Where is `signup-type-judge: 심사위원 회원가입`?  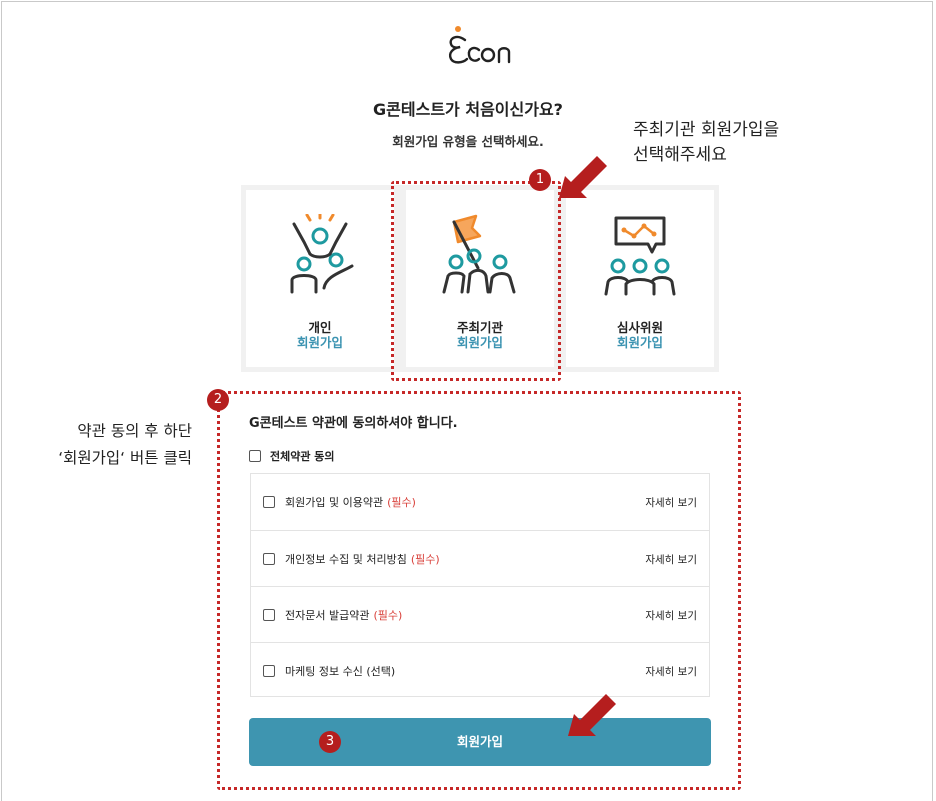
signup-type-judge: 심사위원 회원가입 is located at coordinates (640, 278).